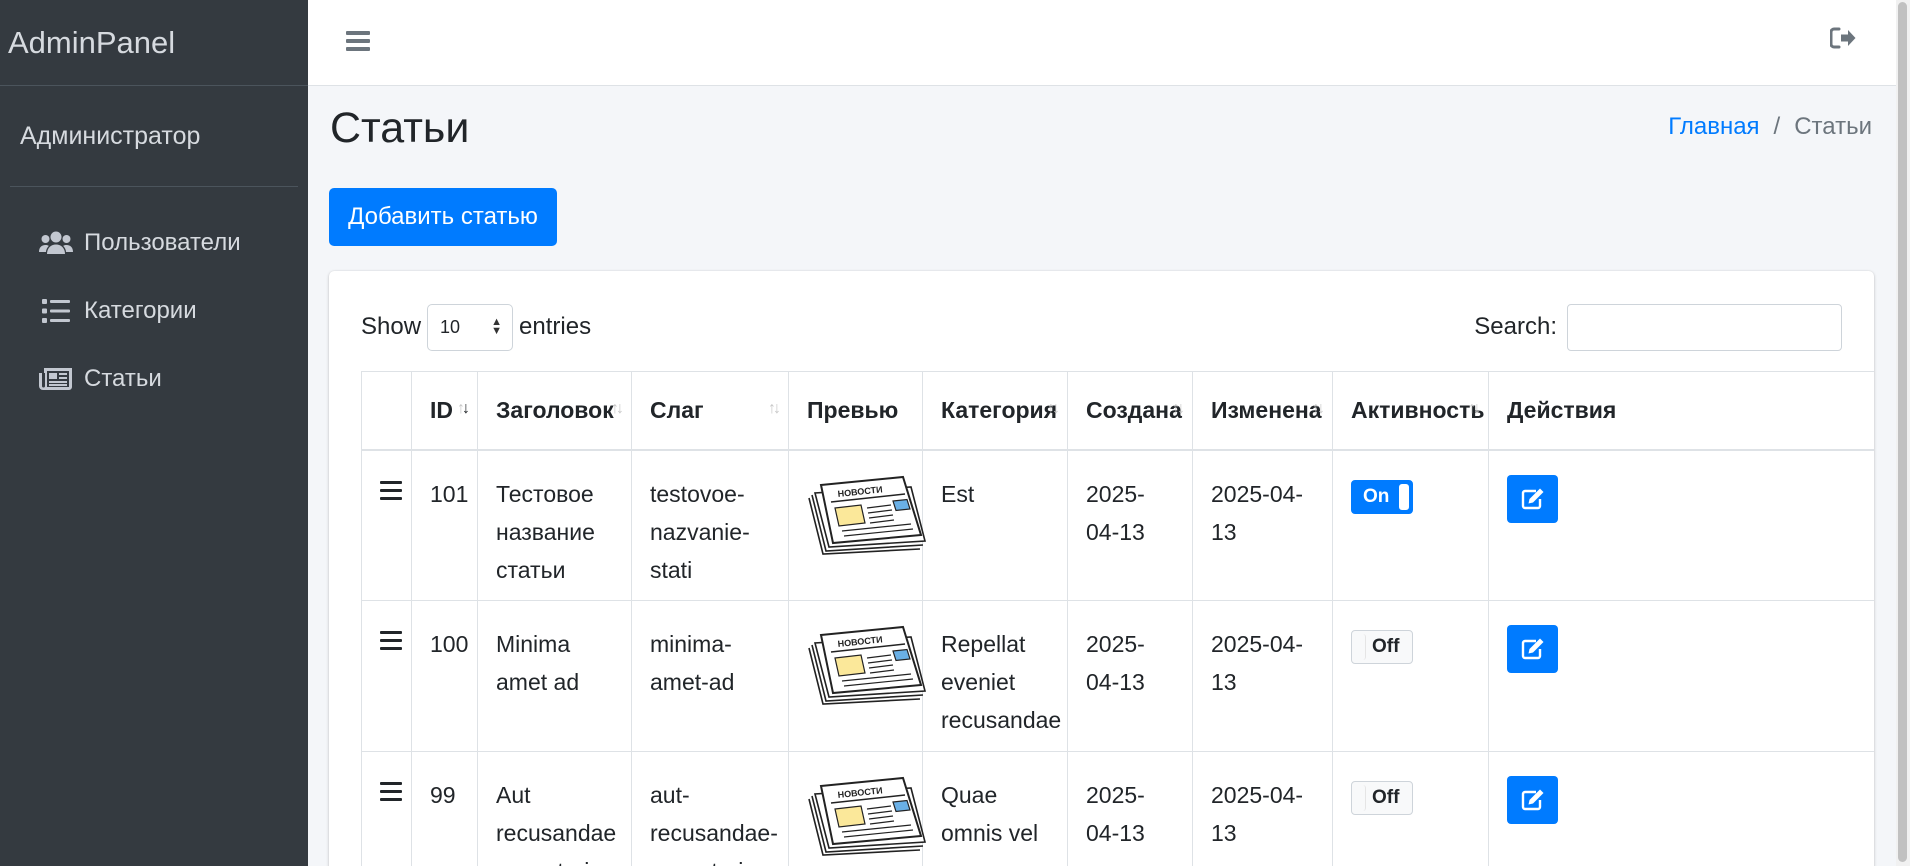  Describe the element at coordinates (710, 676) in the screenshot. I see `slug-cell: minima-amet-ad` at that location.